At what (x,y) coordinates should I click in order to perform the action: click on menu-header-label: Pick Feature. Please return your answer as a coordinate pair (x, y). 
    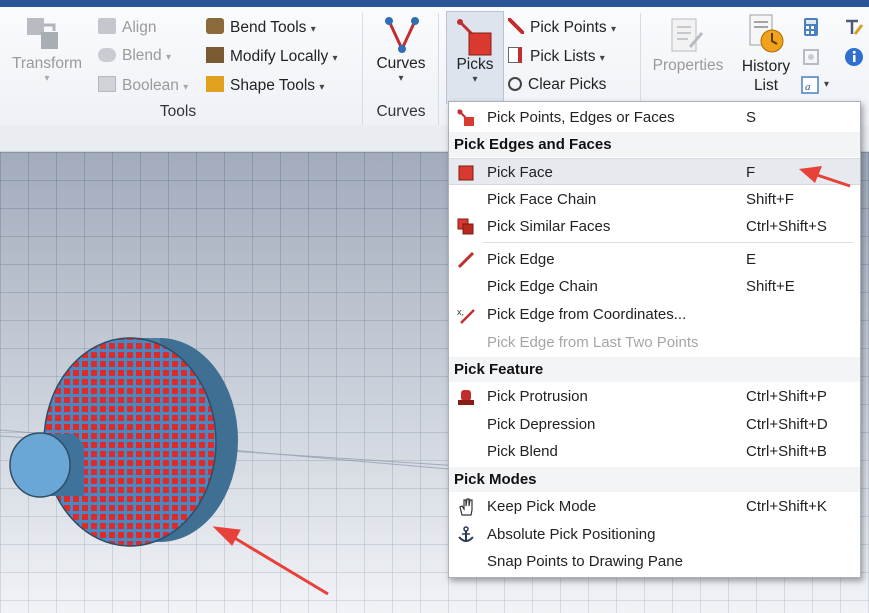
    Looking at the image, I should click on (499, 369).